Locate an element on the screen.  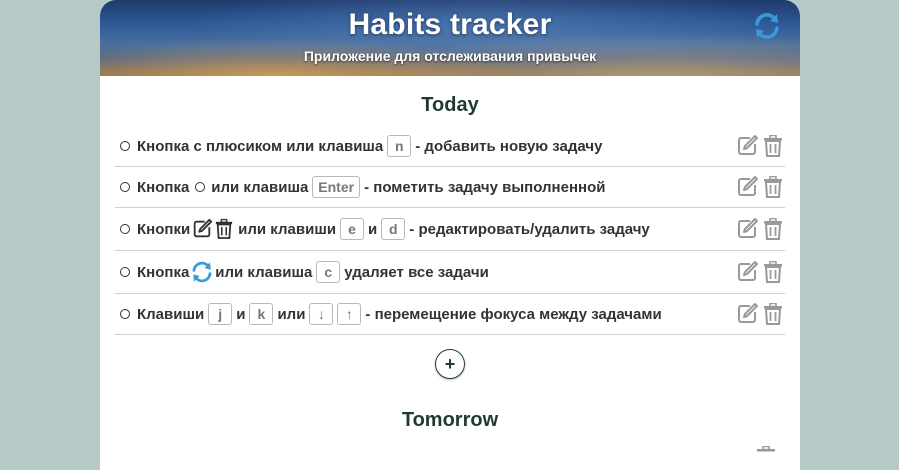
add-task-button: + is located at coordinates (450, 364).